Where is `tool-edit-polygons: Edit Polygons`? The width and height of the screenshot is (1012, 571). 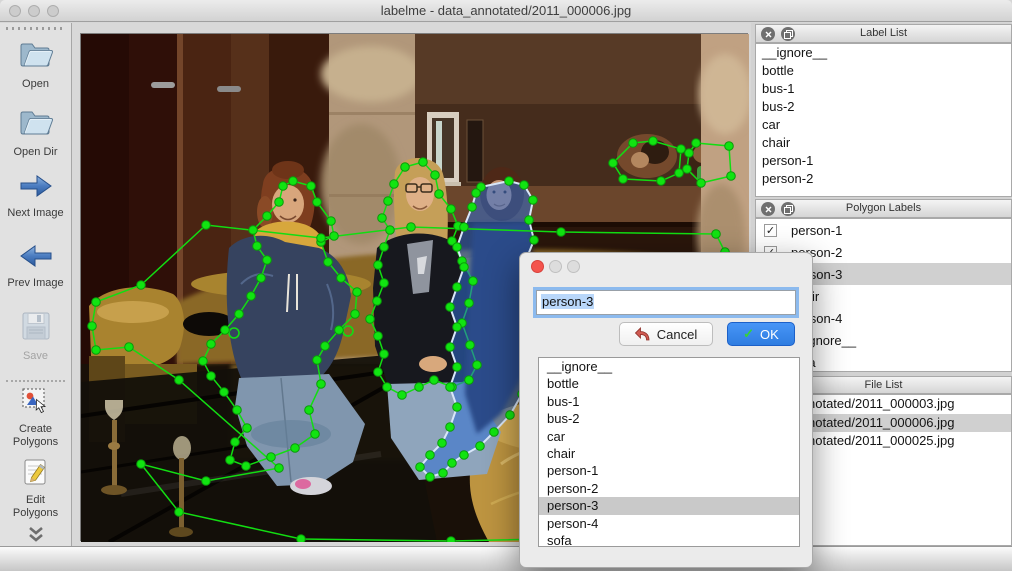
tool-edit-polygons: Edit Polygons is located at coordinates (35, 489).